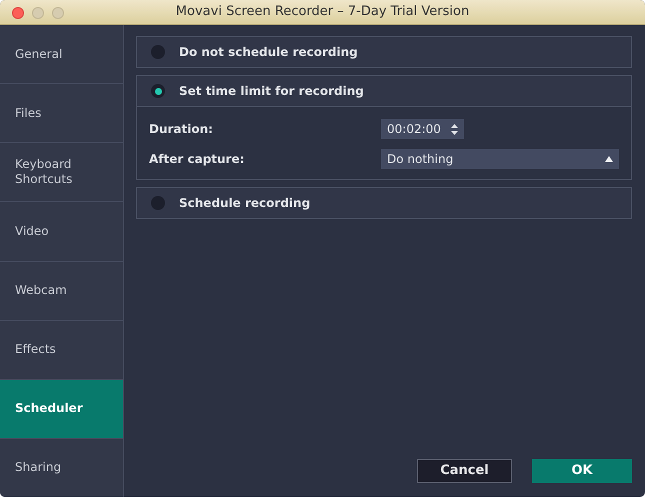 This screenshot has height=501, width=645. Describe the element at coordinates (197, 159) in the screenshot. I see `field-label: After capture:` at that location.